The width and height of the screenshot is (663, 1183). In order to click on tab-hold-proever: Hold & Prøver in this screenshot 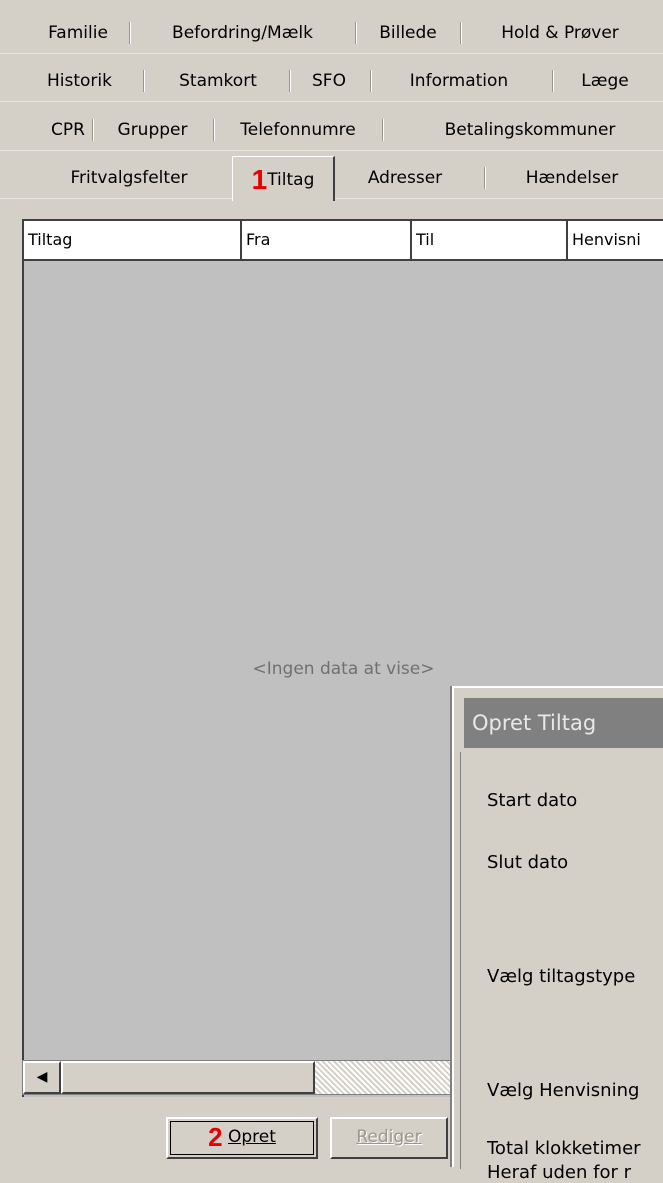, I will do `click(560, 33)`.